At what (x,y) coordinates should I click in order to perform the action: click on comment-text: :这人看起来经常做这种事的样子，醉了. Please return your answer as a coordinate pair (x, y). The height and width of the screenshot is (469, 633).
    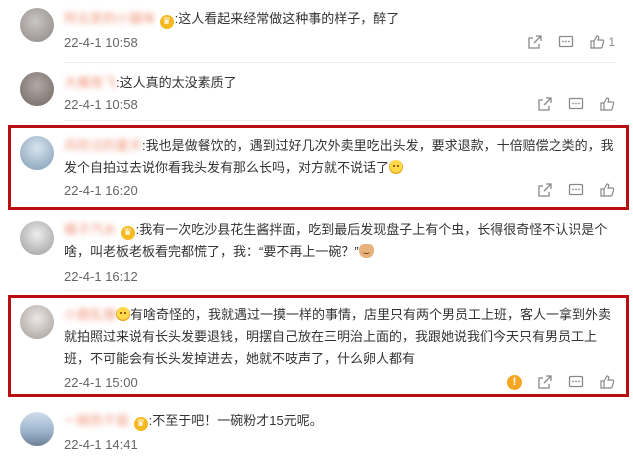
    Looking at the image, I should click on (287, 18).